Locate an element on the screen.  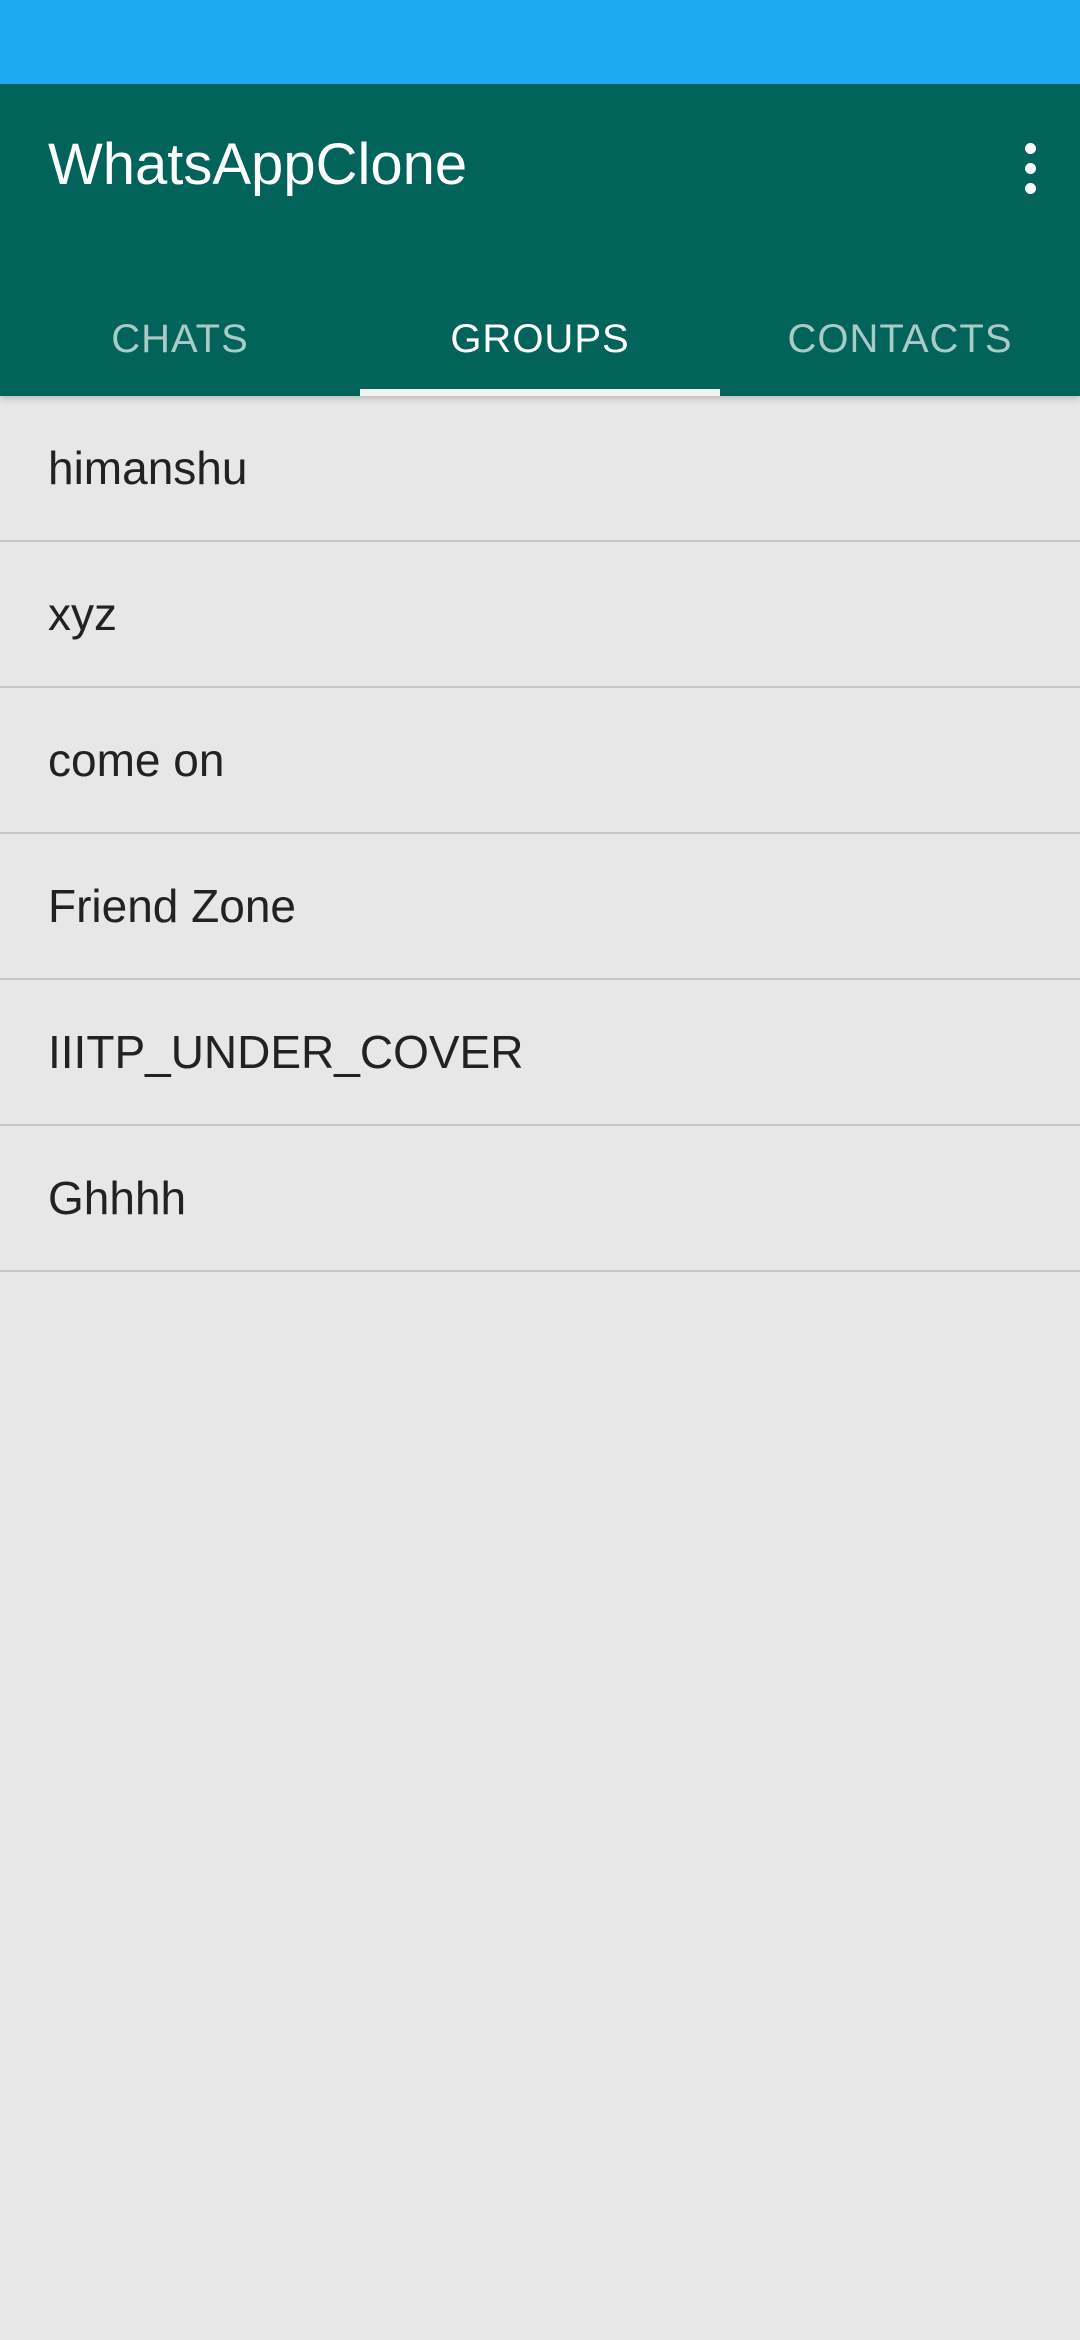
group-name: Friend Zone is located at coordinates (172, 906).